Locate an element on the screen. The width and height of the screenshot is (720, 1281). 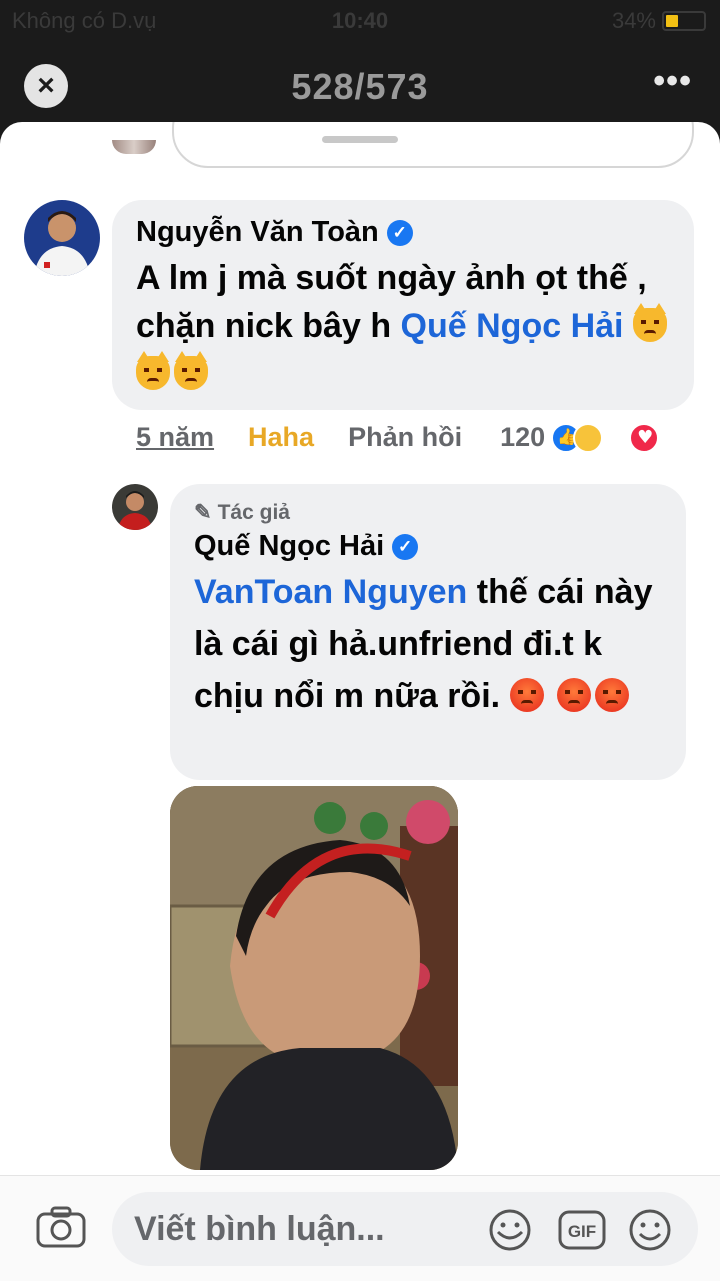
gif-icon: GIF is located at coordinates (582, 1230).